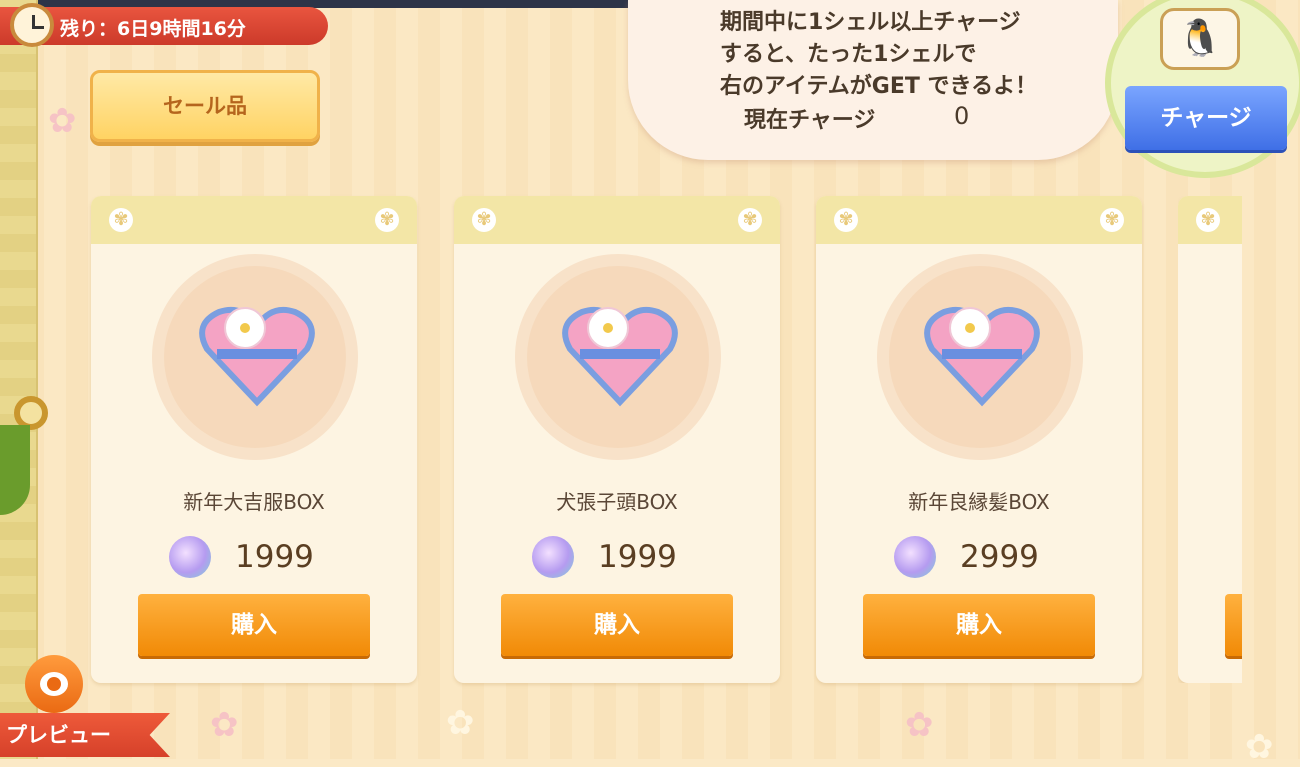  What do you see at coordinates (153, 29) in the screenshot?
I see `time-remaining-text: 残り：6日9時間16分` at bounding box center [153, 29].